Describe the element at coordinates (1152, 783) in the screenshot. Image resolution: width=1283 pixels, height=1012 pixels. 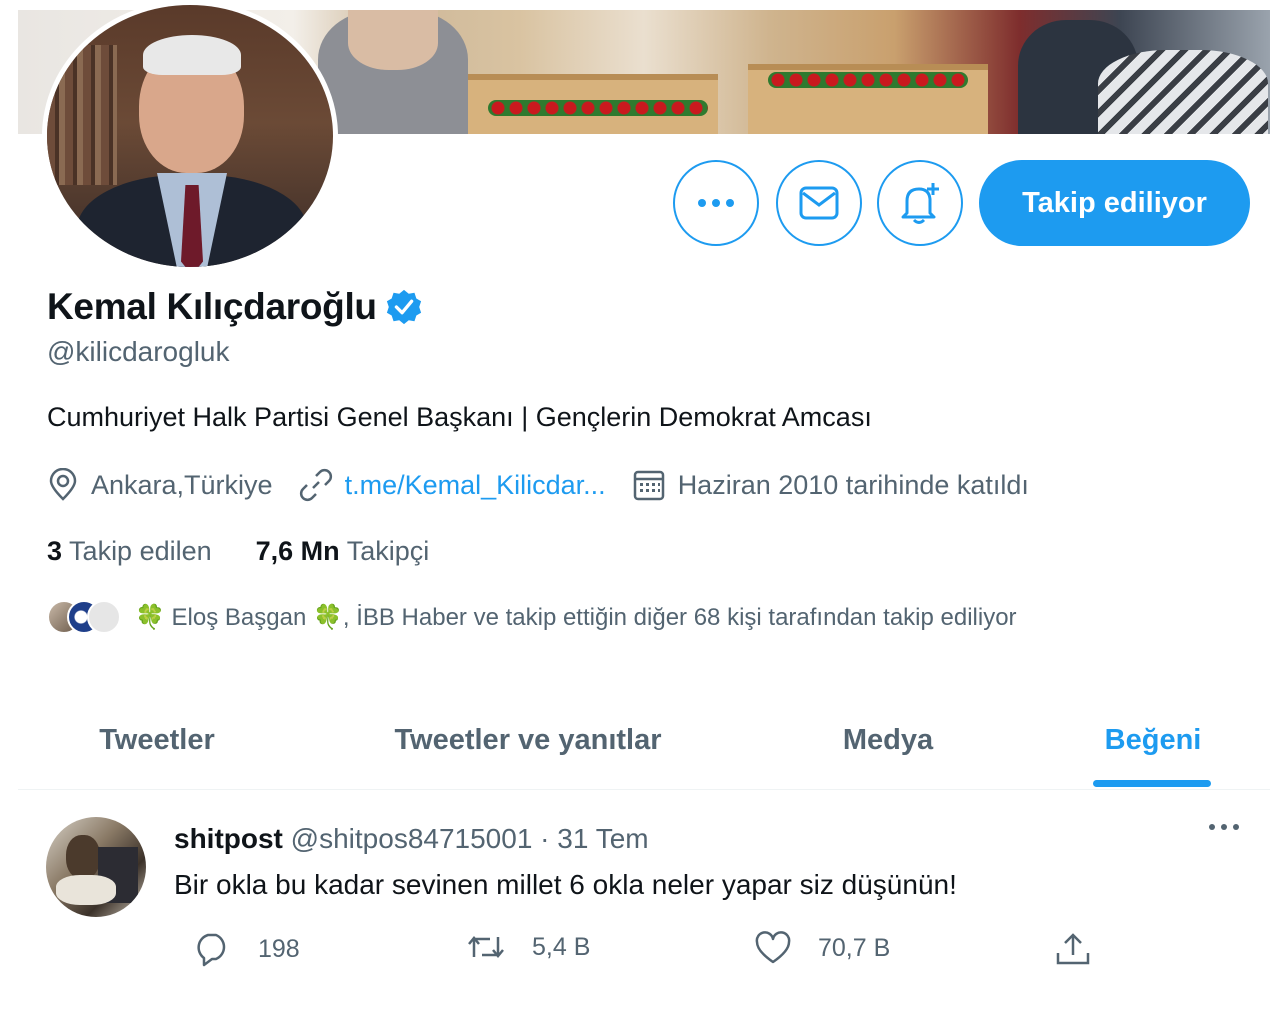
I see `active-tab-indicator` at that location.